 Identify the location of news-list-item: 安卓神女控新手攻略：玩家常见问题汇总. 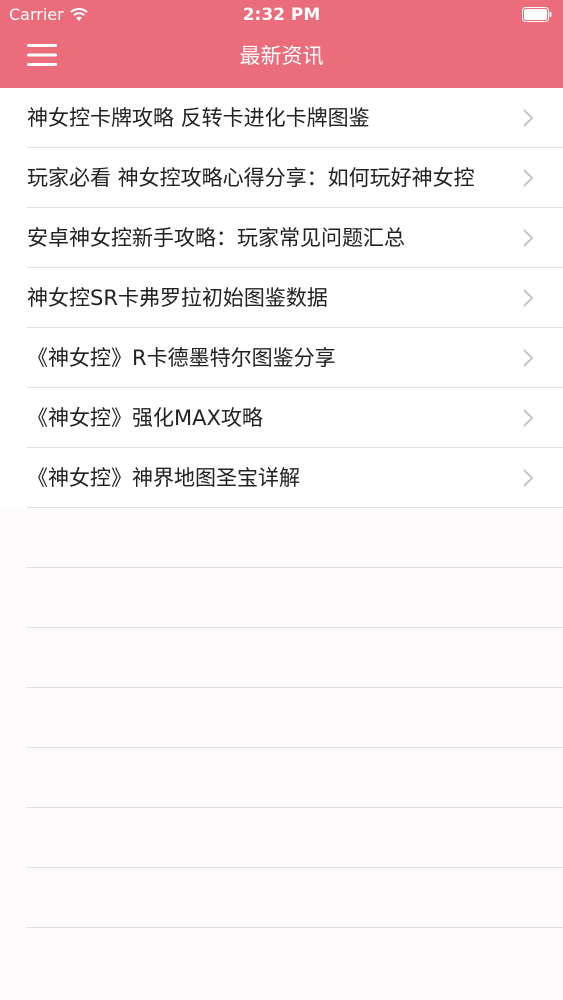
(281, 238).